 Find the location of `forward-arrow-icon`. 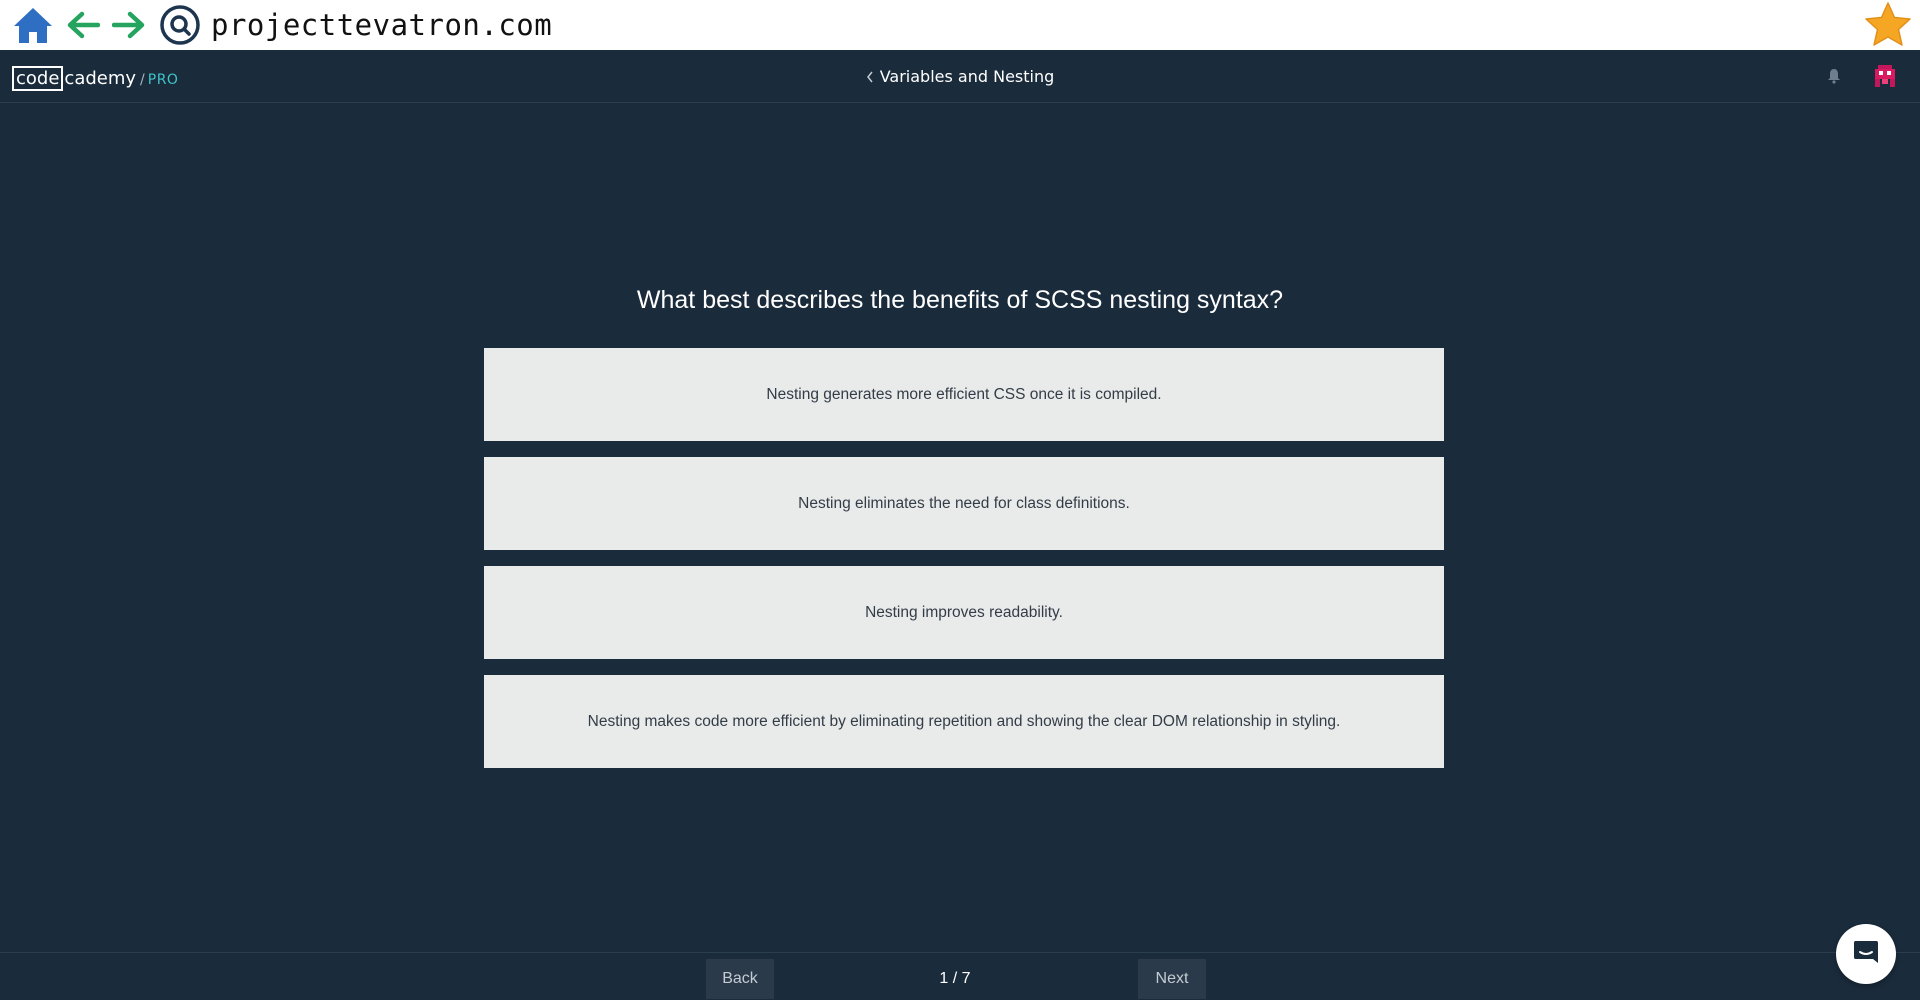

forward-arrow-icon is located at coordinates (129, 25).